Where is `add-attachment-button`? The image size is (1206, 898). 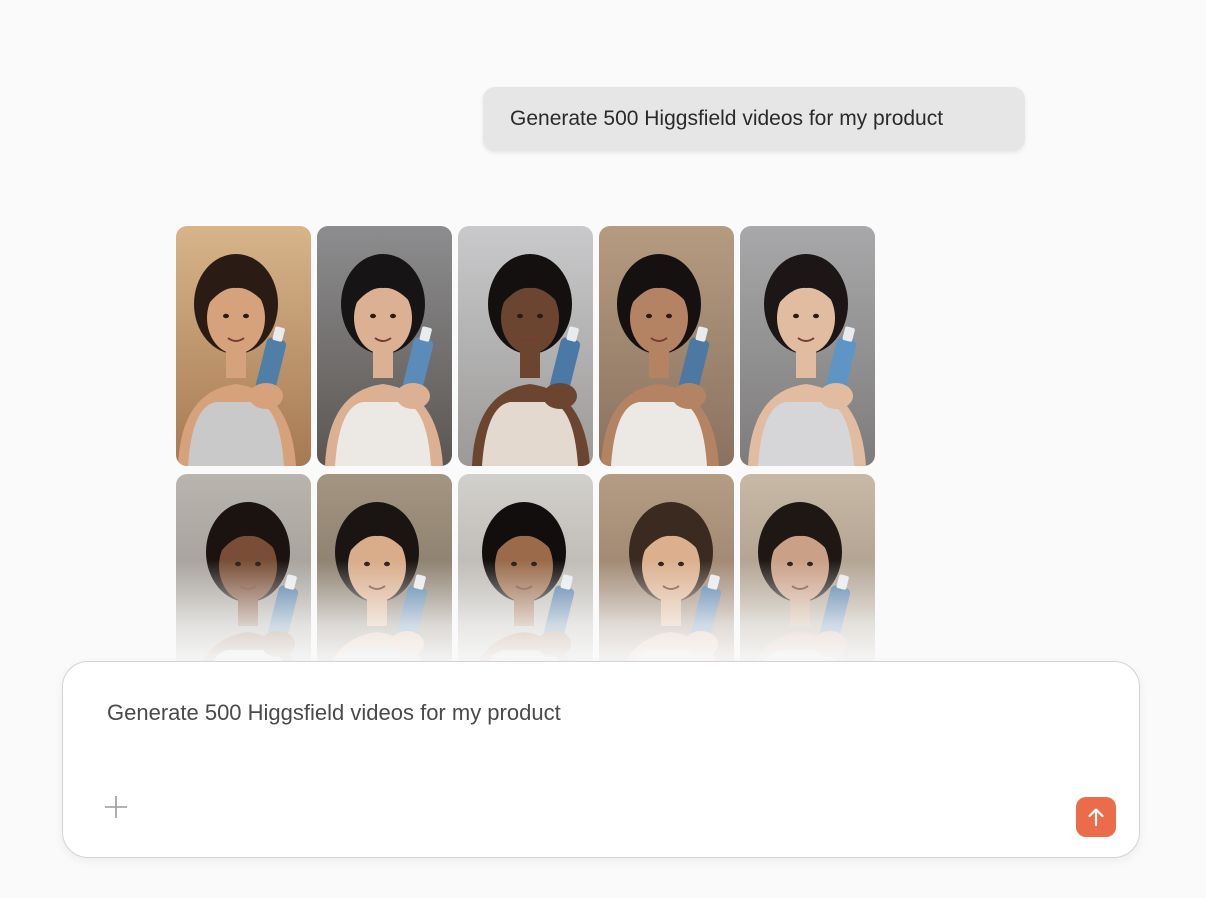
add-attachment-button is located at coordinates (116, 807).